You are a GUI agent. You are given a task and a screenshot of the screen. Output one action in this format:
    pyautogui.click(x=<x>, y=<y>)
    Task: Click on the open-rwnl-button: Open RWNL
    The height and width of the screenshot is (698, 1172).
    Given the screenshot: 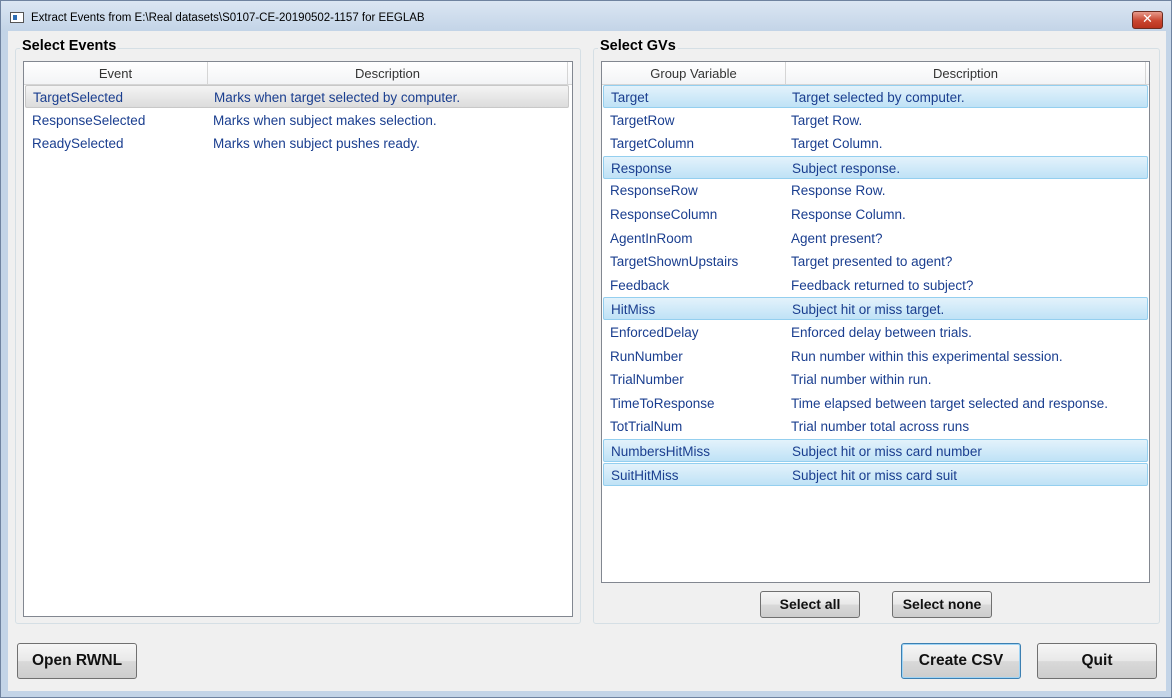 What is the action you would take?
    pyautogui.click(x=77, y=661)
    